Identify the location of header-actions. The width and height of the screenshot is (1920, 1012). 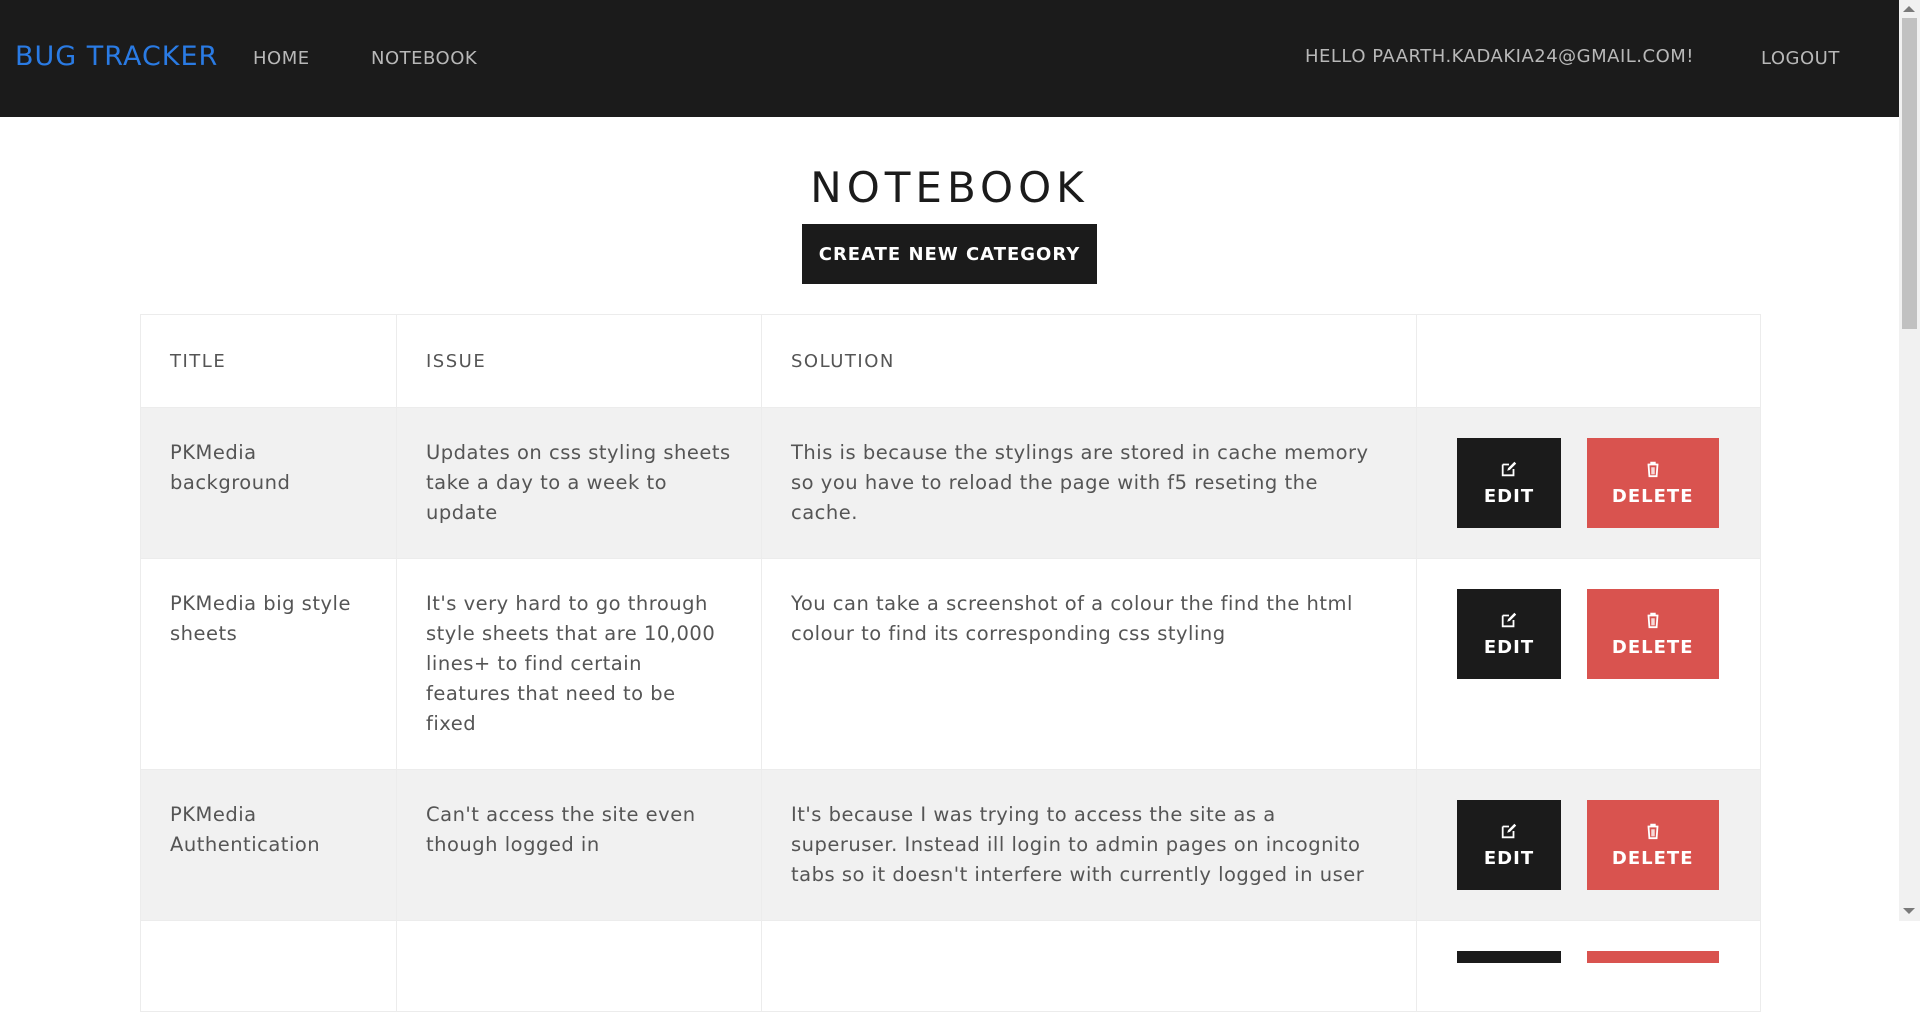
(1588, 361).